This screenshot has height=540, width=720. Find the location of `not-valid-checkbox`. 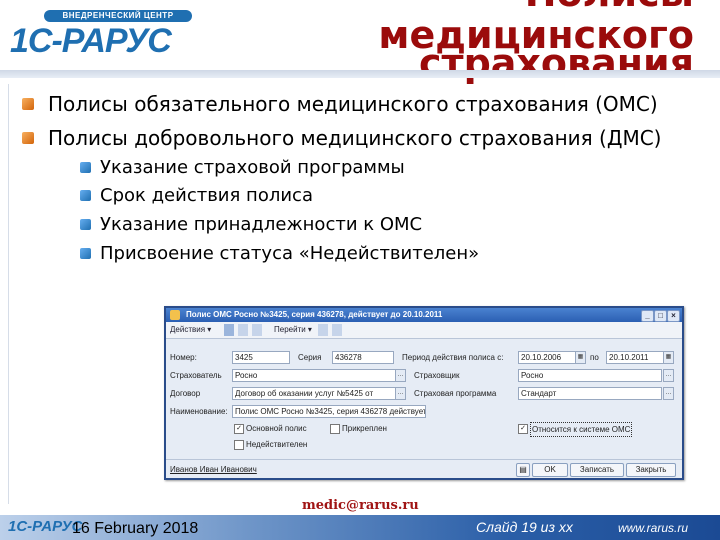

not-valid-checkbox is located at coordinates (239, 445).